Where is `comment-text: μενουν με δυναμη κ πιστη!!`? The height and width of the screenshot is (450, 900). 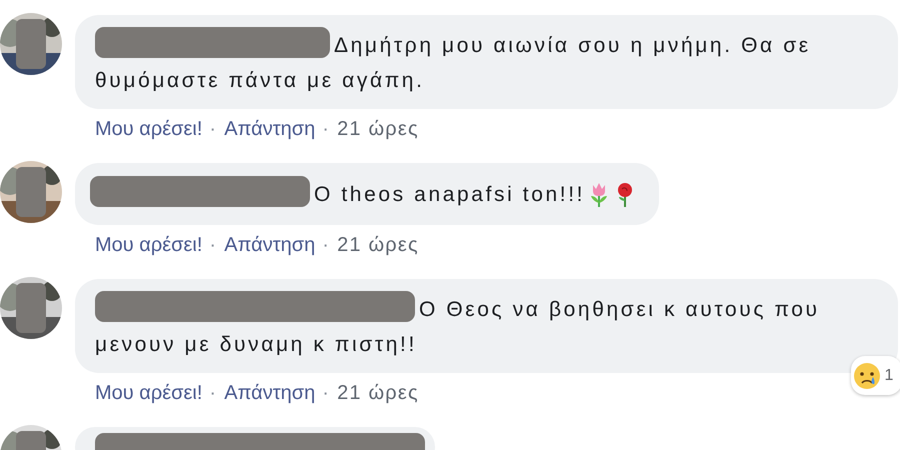
comment-text: μενουν με δυναμη κ πιστη!! is located at coordinates (256, 344).